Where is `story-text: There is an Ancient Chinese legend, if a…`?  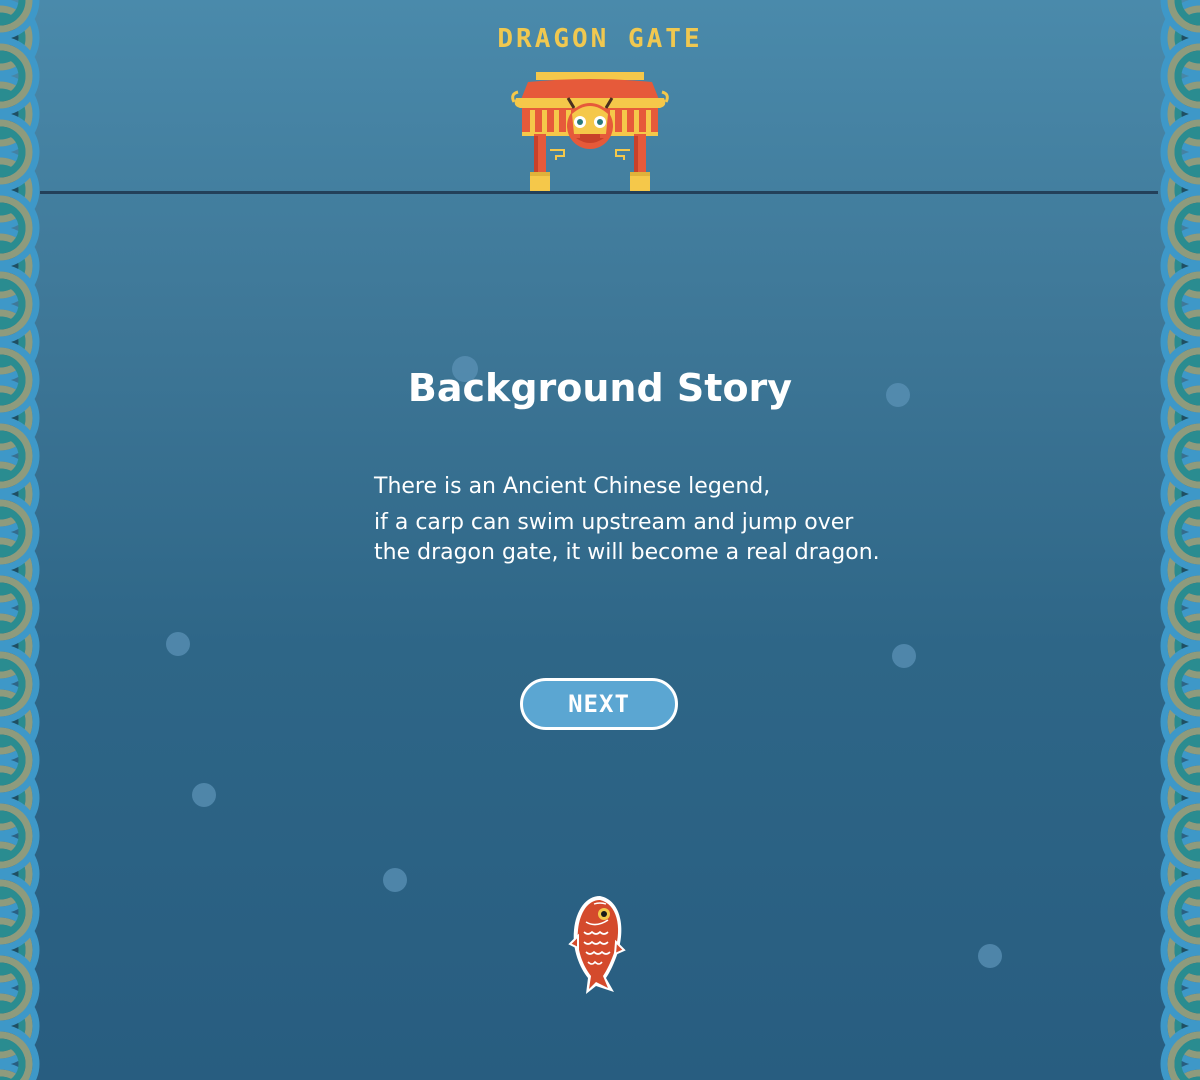
story-text: There is an Ancient Chinese legend, if a… is located at coordinates (627, 520).